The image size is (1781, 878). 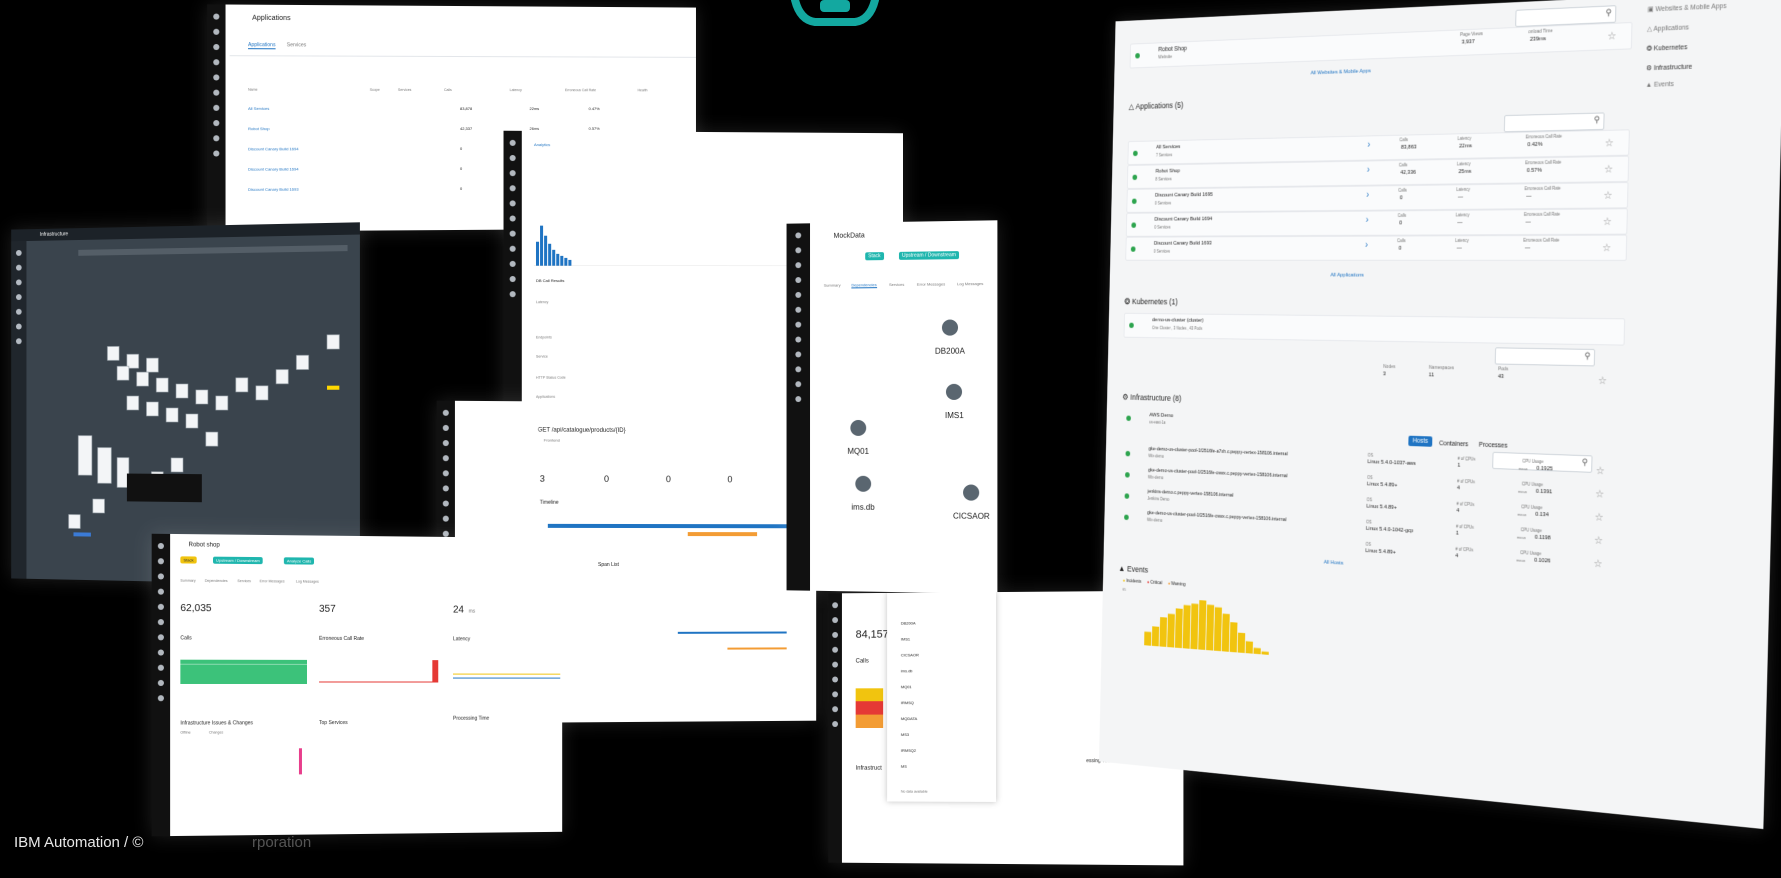 What do you see at coordinates (299, 561) in the screenshot?
I see `analyze-calls-button: Analyze Calls` at bounding box center [299, 561].